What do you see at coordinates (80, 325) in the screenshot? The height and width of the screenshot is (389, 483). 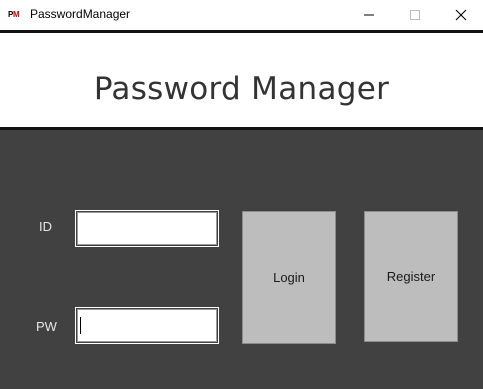 I see `text-caret` at bounding box center [80, 325].